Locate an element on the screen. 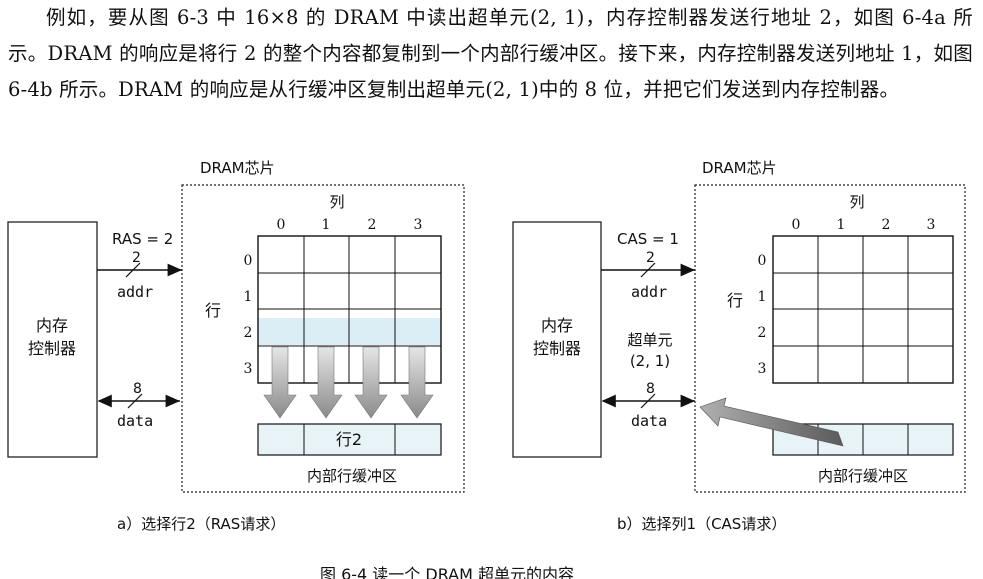  panel-caption: a）选择行2（RAS请求） is located at coordinates (201, 524).